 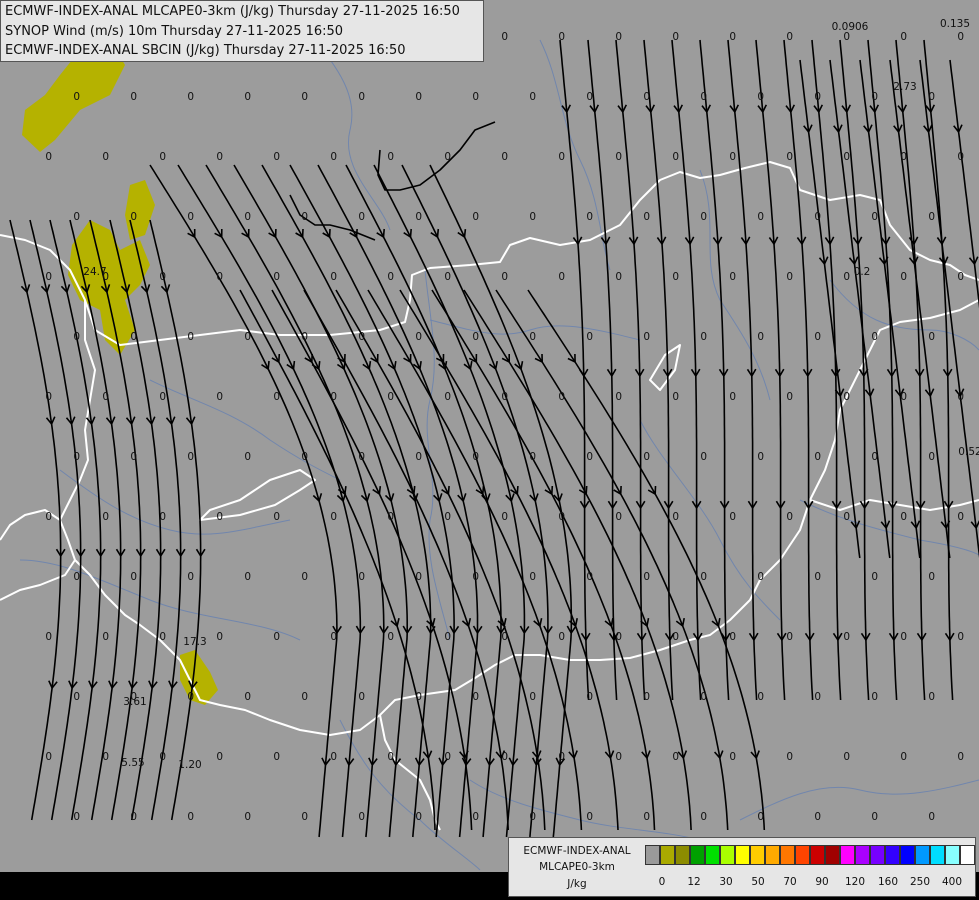 What do you see at coordinates (694, 882) in the screenshot?
I see `legend-tick-label: 12` at bounding box center [694, 882].